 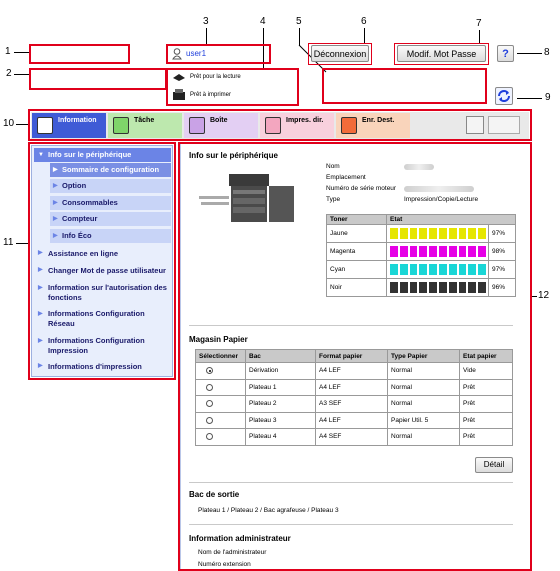 I want to click on sidebar-item-print-info: ▶ Informations d'impression, so click(x=102, y=366).